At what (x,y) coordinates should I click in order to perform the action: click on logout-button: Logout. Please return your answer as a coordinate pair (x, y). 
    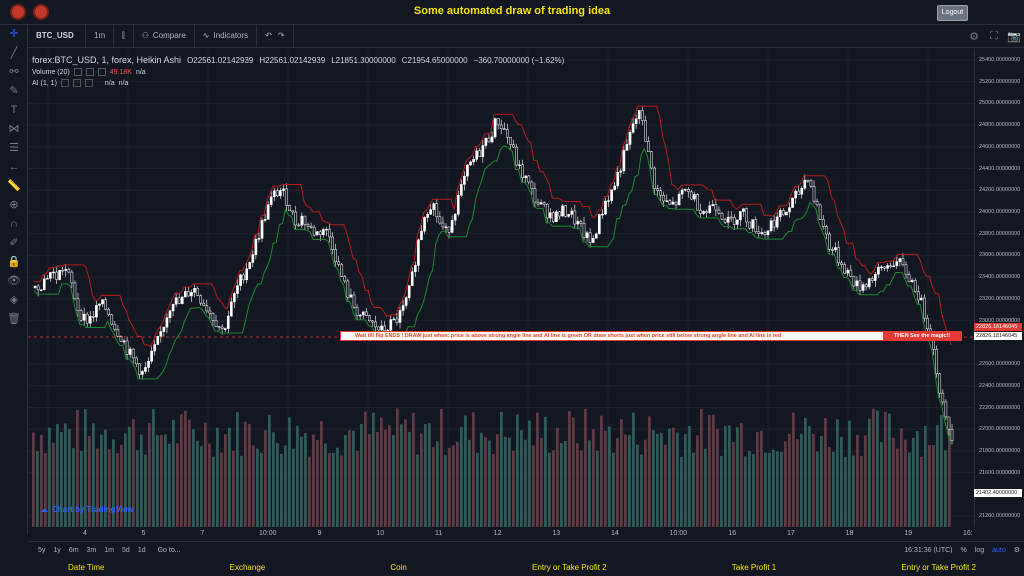
    Looking at the image, I should click on (952, 13).